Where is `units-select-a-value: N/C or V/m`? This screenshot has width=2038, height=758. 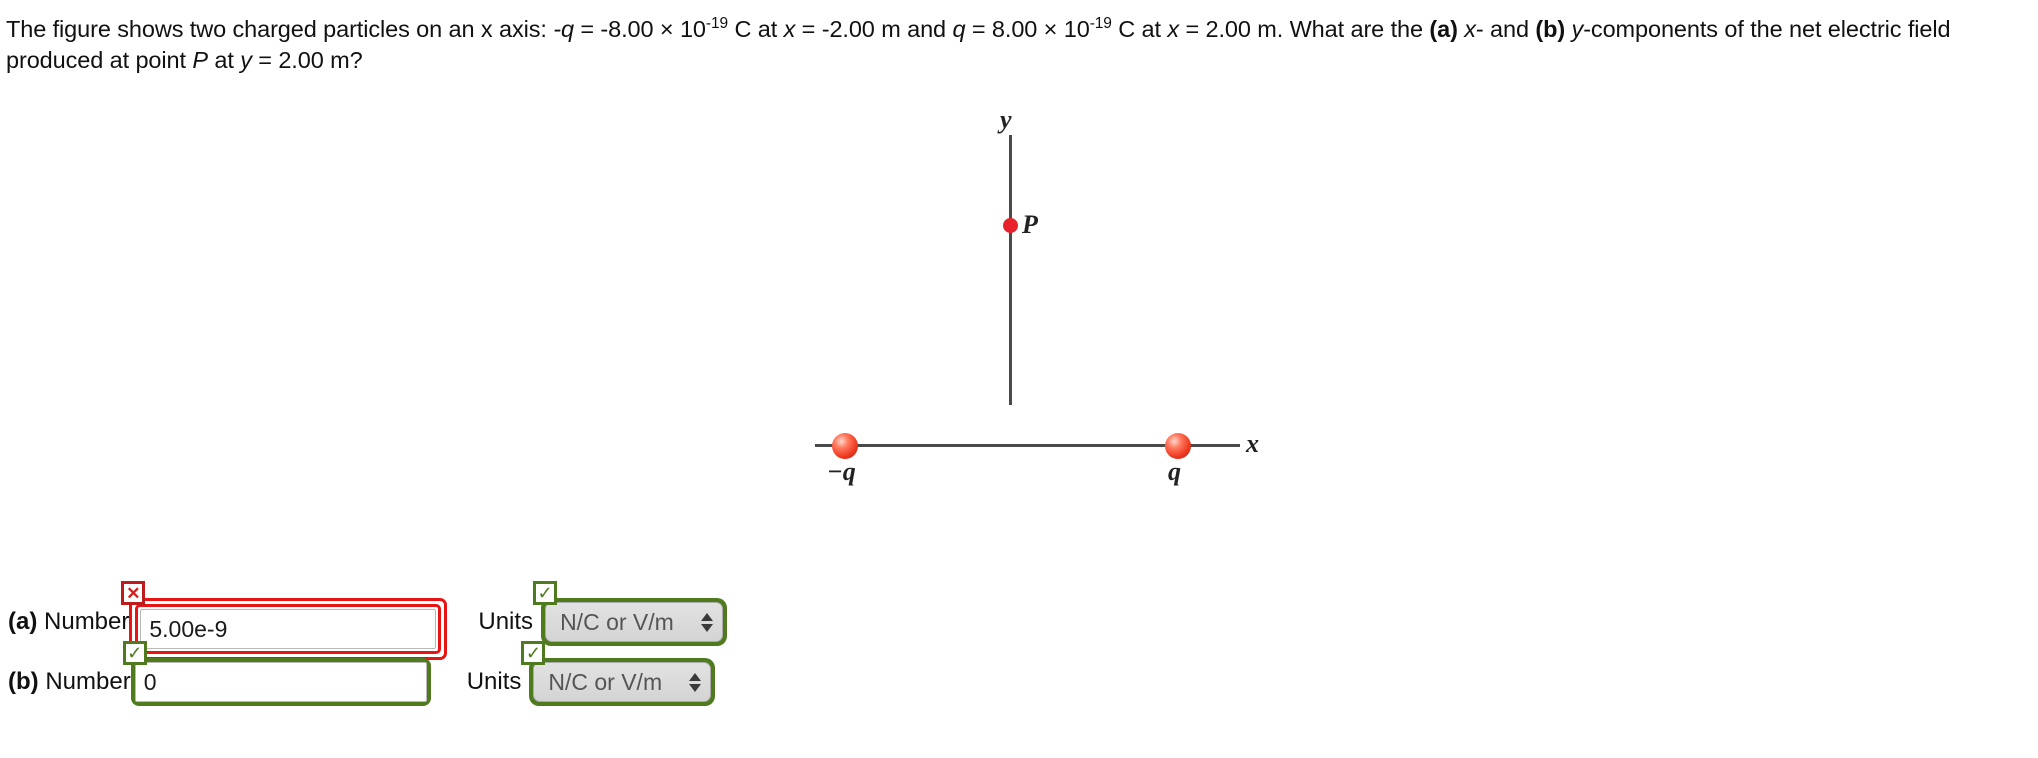 units-select-a-value: N/C or V/m is located at coordinates (617, 621).